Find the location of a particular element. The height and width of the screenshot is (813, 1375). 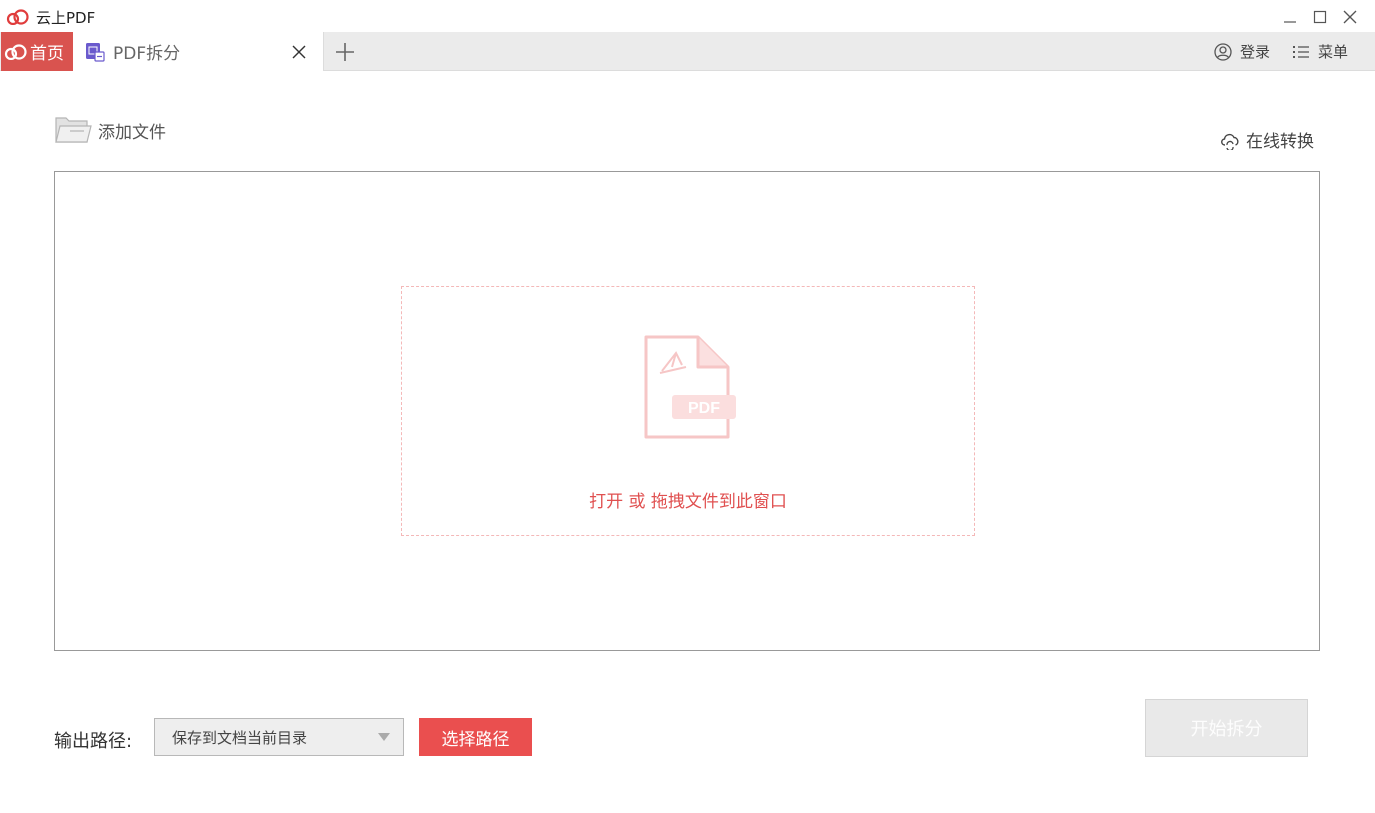

menu-button: 菜单 is located at coordinates (1320, 51).